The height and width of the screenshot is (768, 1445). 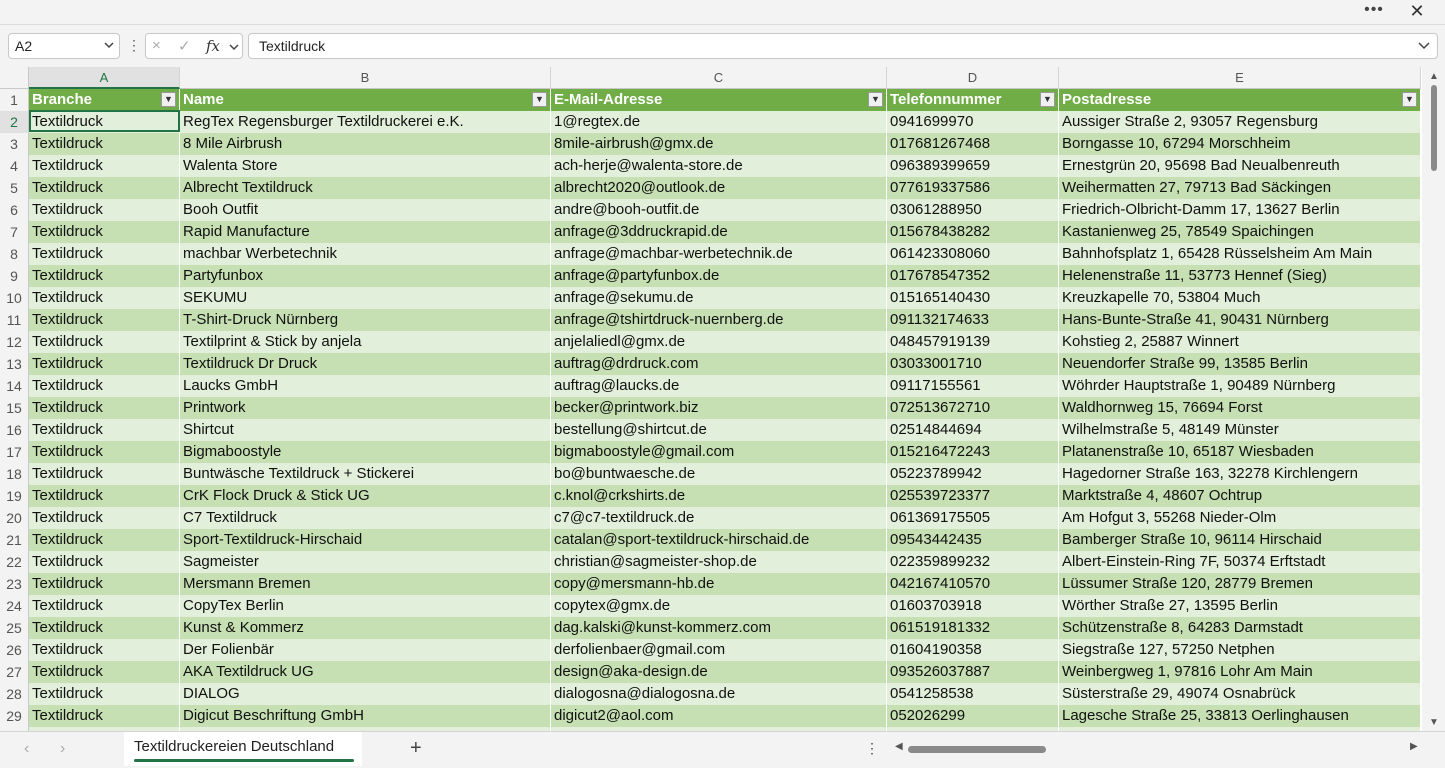 What do you see at coordinates (14, 672) in the screenshot?
I see `row-header: 27` at bounding box center [14, 672].